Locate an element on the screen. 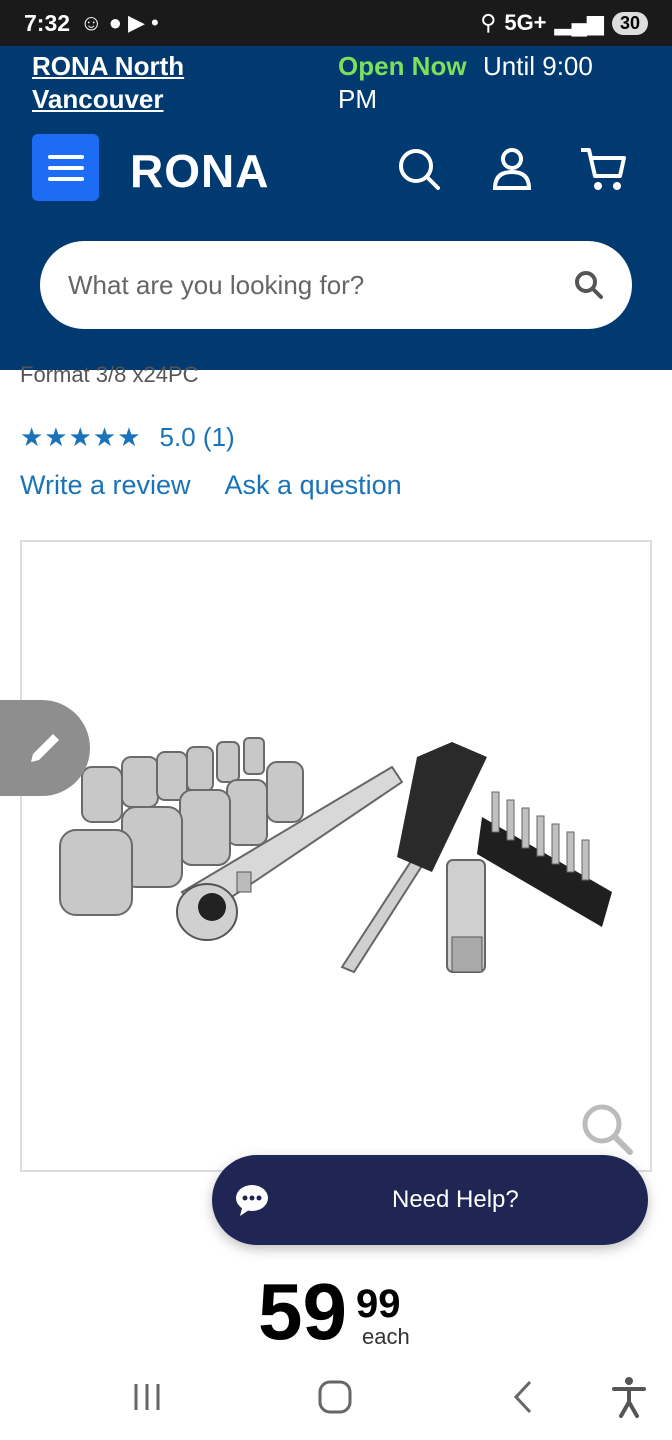 The width and height of the screenshot is (672, 1440). search-icon is located at coordinates (419, 169).